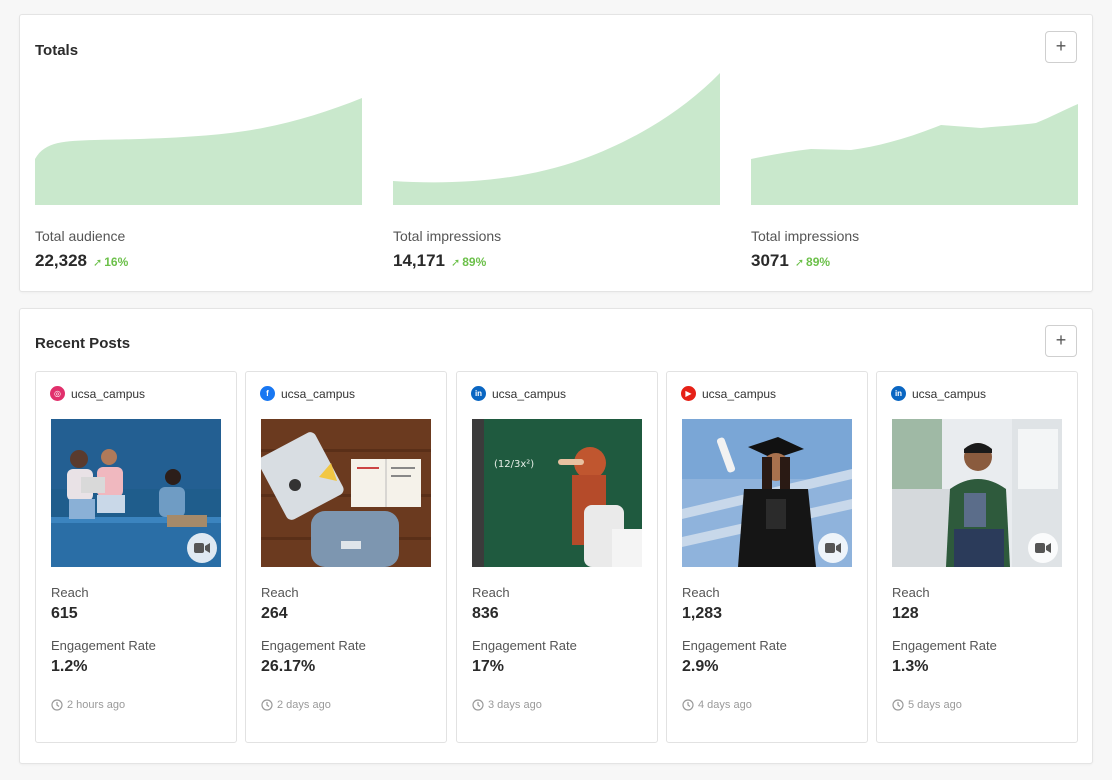 This screenshot has width=1112, height=780. Describe the element at coordinates (83, 343) in the screenshot. I see `recent-posts-title: Recent Posts` at that location.